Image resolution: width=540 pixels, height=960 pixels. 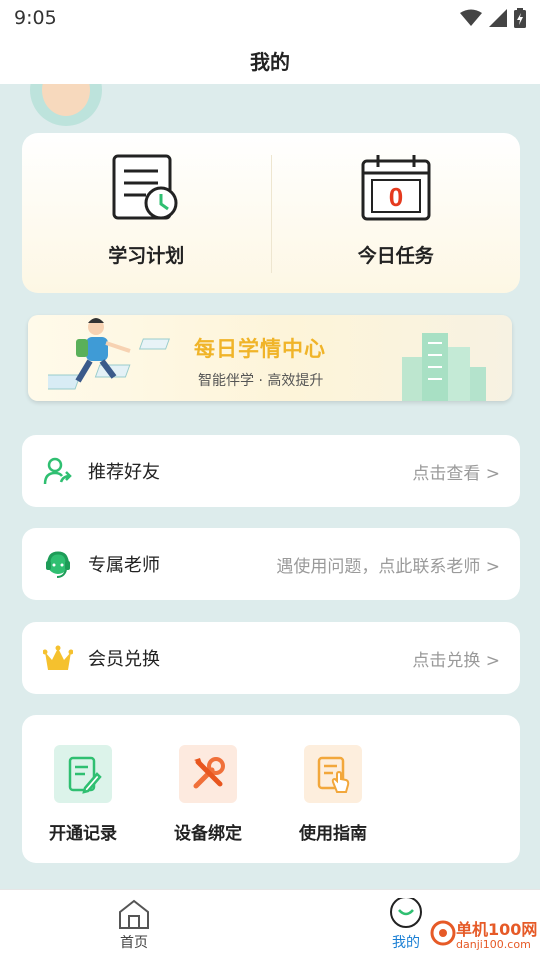 I want to click on status-bar: 9:05, so click(x=270, y=18).